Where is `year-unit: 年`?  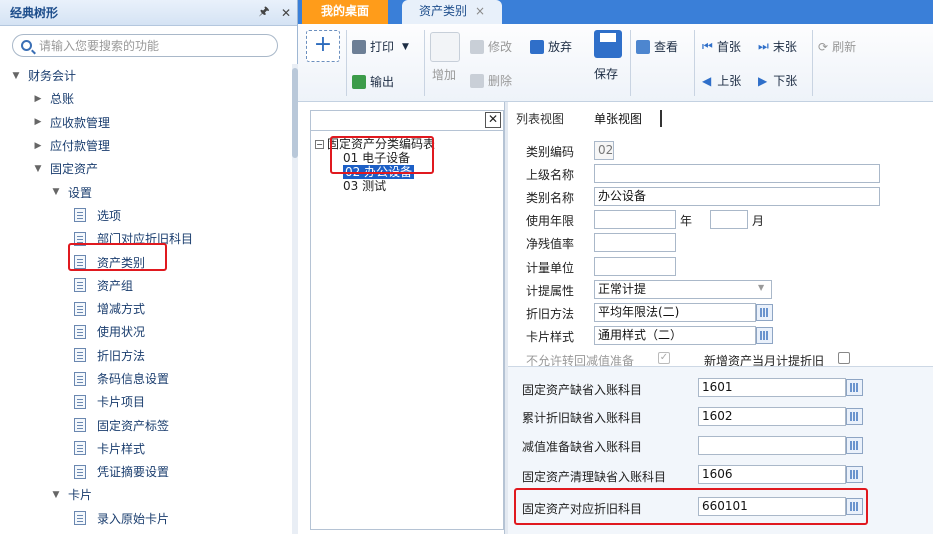
year-unit: 年 is located at coordinates (686, 221).